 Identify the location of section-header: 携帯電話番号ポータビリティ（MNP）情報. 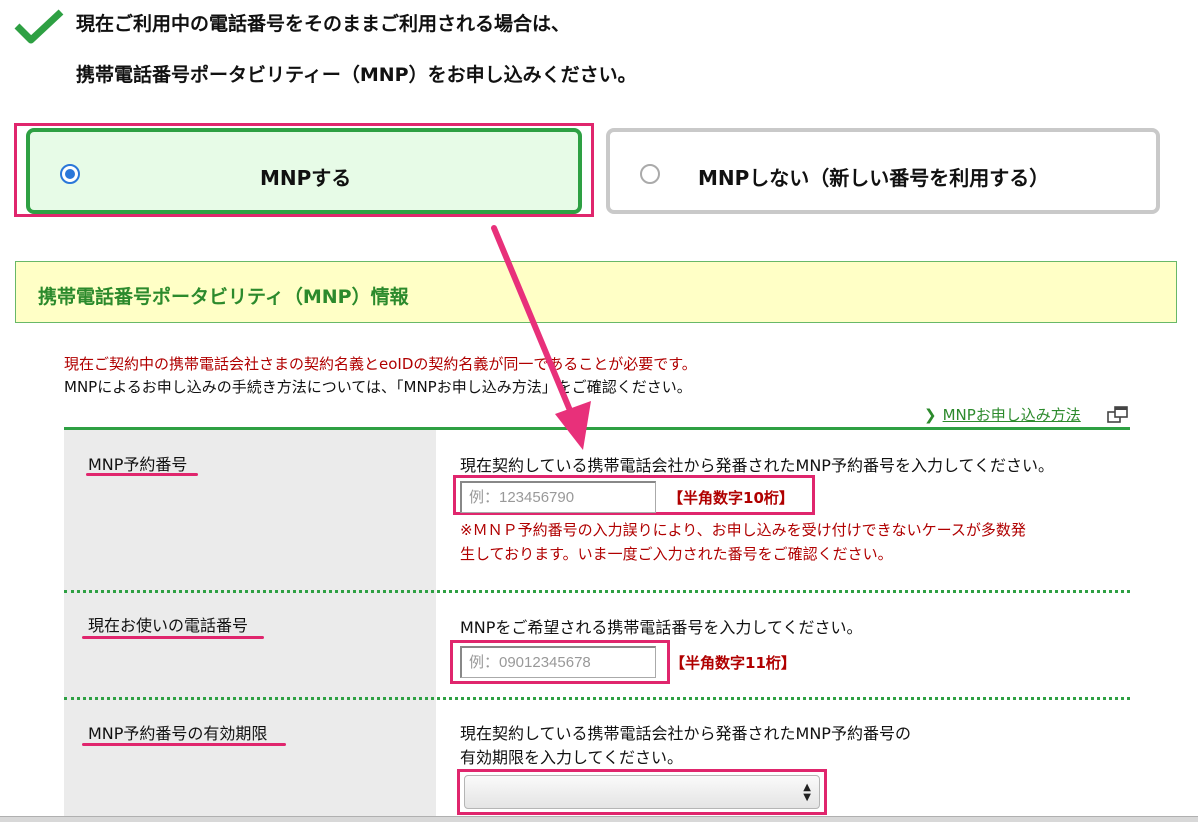
(596, 292).